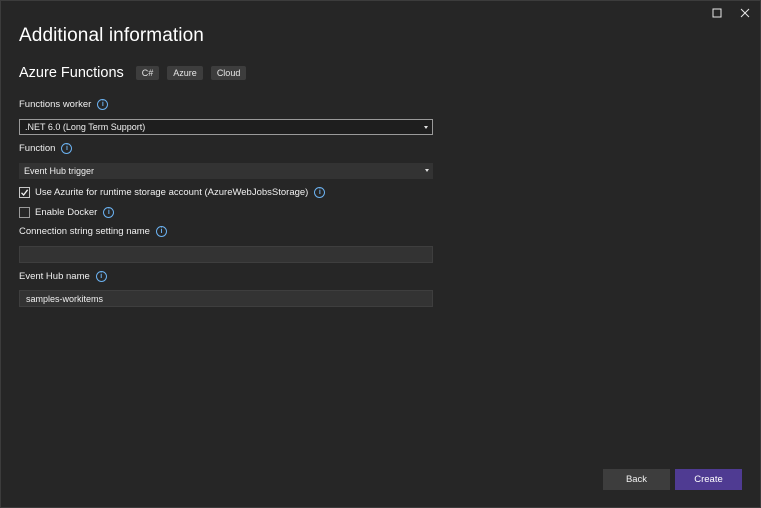  I want to click on use-azurite-checkbox, so click(24, 192).